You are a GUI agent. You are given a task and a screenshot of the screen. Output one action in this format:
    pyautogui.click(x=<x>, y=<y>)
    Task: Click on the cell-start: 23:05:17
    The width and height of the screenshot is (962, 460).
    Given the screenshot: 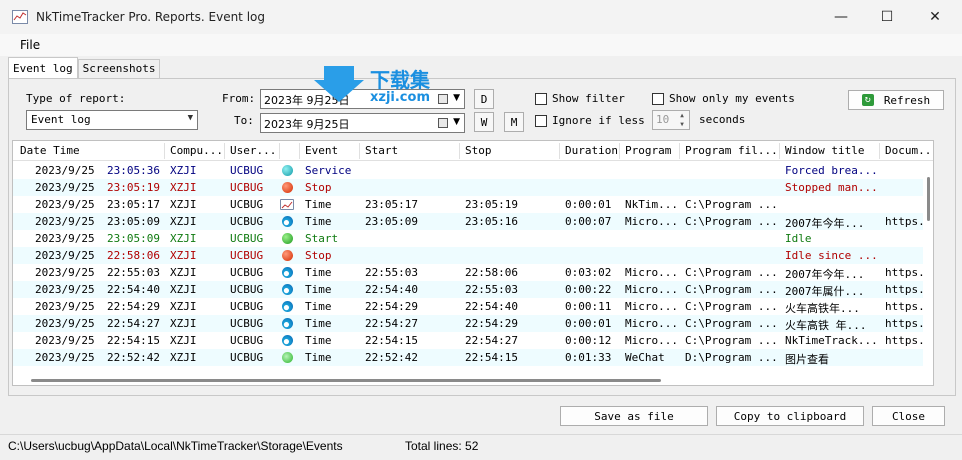 What is the action you would take?
    pyautogui.click(x=391, y=204)
    